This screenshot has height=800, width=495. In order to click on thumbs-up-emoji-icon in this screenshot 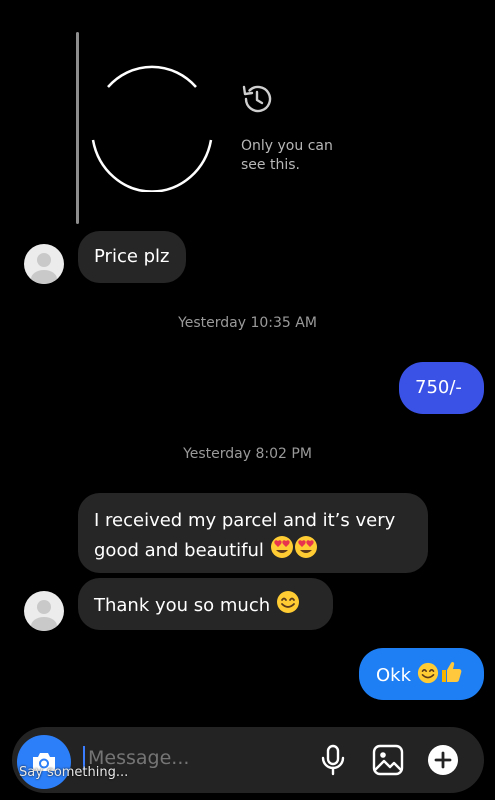, I will do `click(451, 671)`.